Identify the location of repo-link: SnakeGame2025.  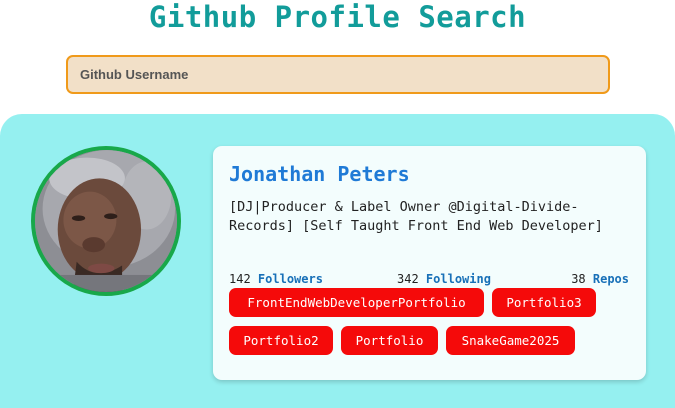
(510, 340).